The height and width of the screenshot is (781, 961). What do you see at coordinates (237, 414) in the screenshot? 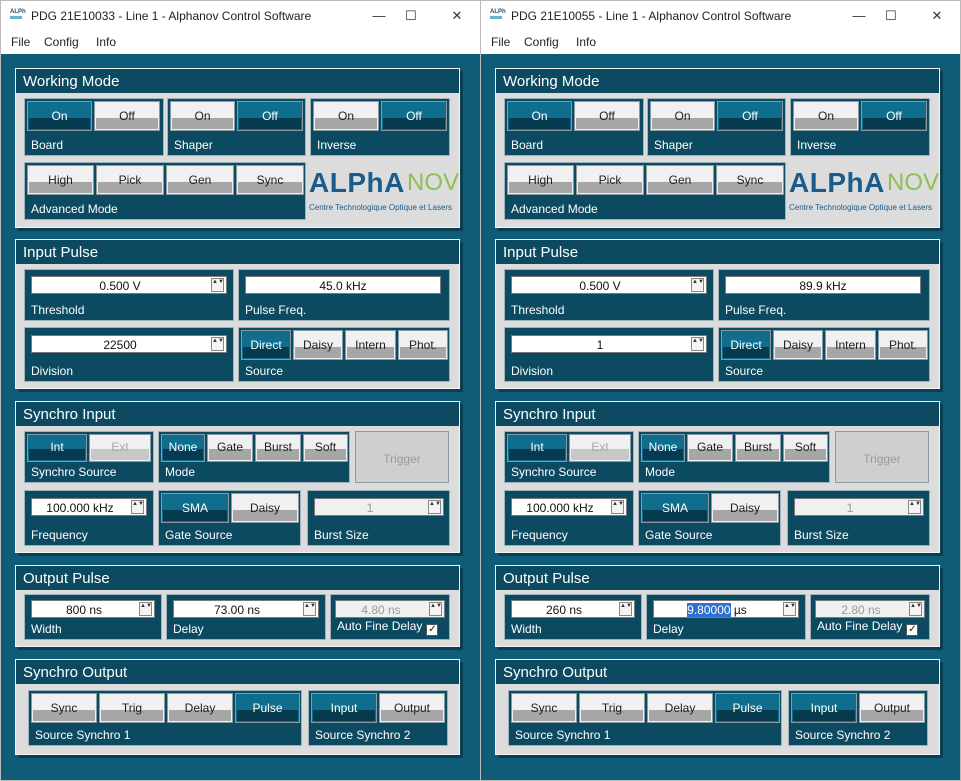
I see `panel-title: Synchro Input` at bounding box center [237, 414].